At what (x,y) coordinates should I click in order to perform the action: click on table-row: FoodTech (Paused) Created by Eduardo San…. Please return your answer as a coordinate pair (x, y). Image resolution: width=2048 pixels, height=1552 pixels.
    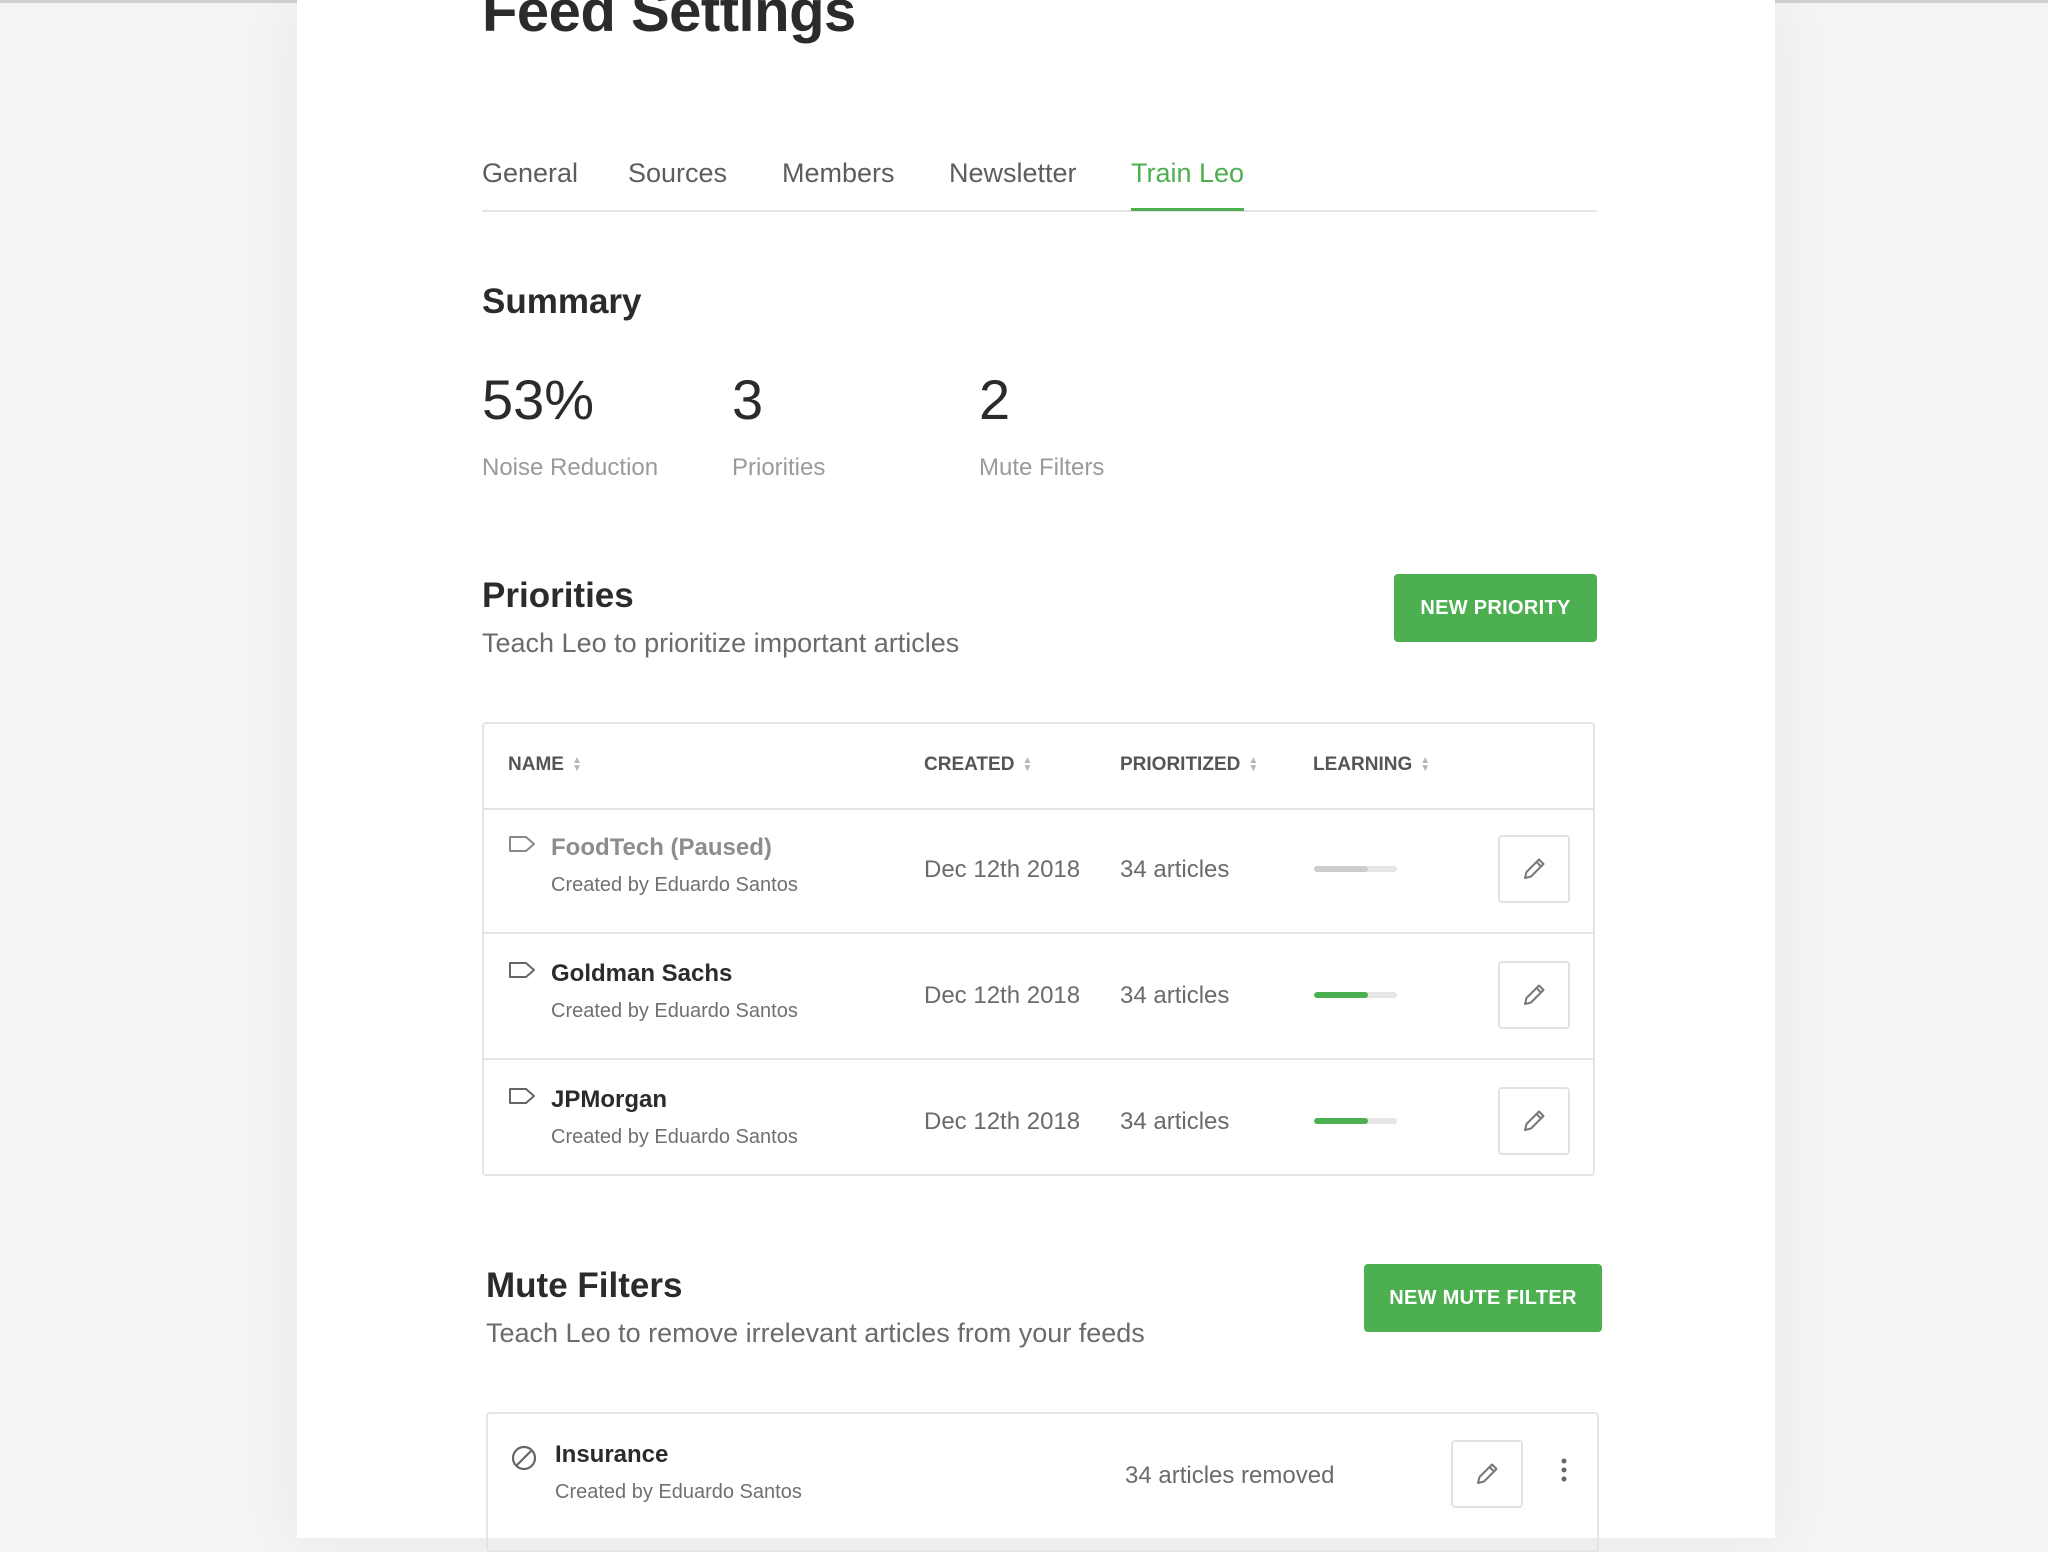
    Looking at the image, I should click on (1038, 871).